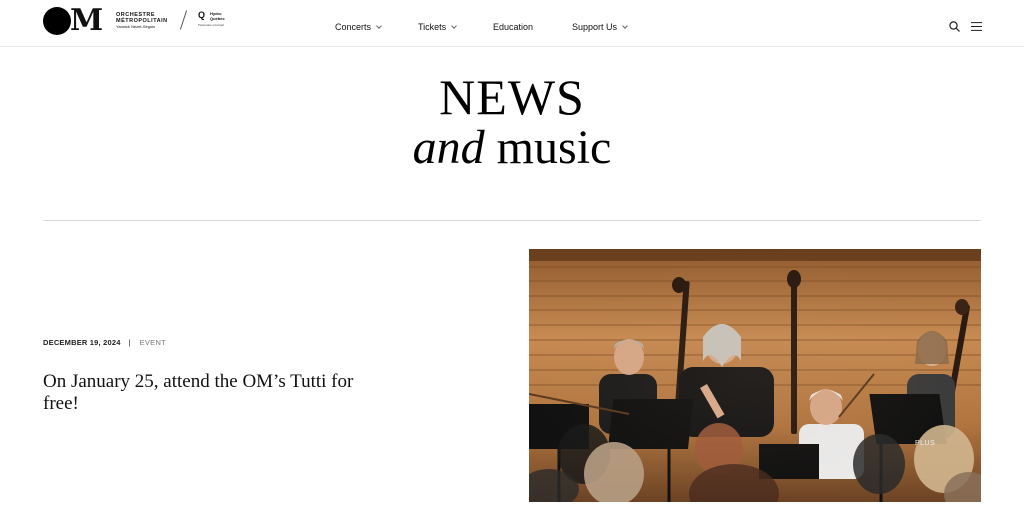 The height and width of the screenshot is (510, 1024). Describe the element at coordinates (595, 27) in the screenshot. I see `nav-item-label: Support Us` at that location.